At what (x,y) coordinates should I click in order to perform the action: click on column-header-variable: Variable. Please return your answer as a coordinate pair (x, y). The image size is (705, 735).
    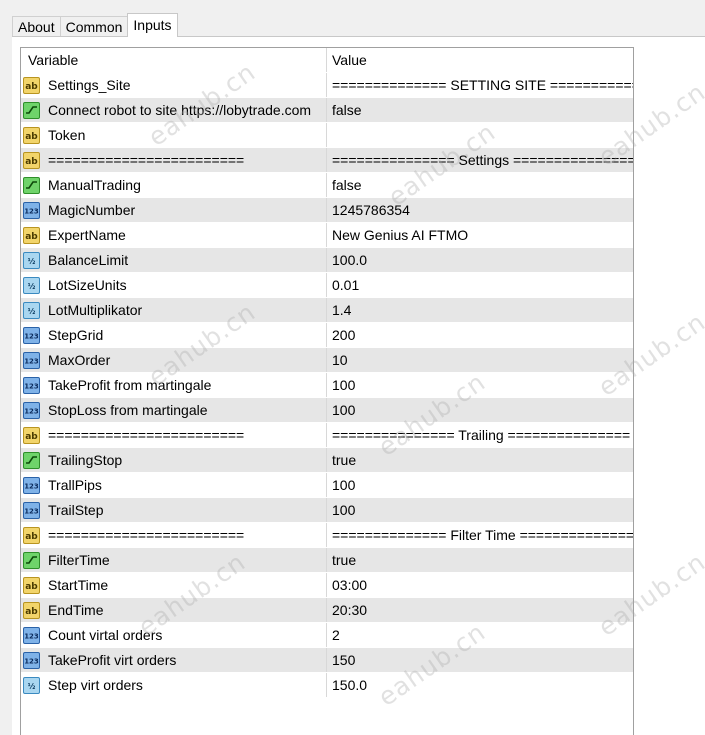
    Looking at the image, I should click on (174, 60).